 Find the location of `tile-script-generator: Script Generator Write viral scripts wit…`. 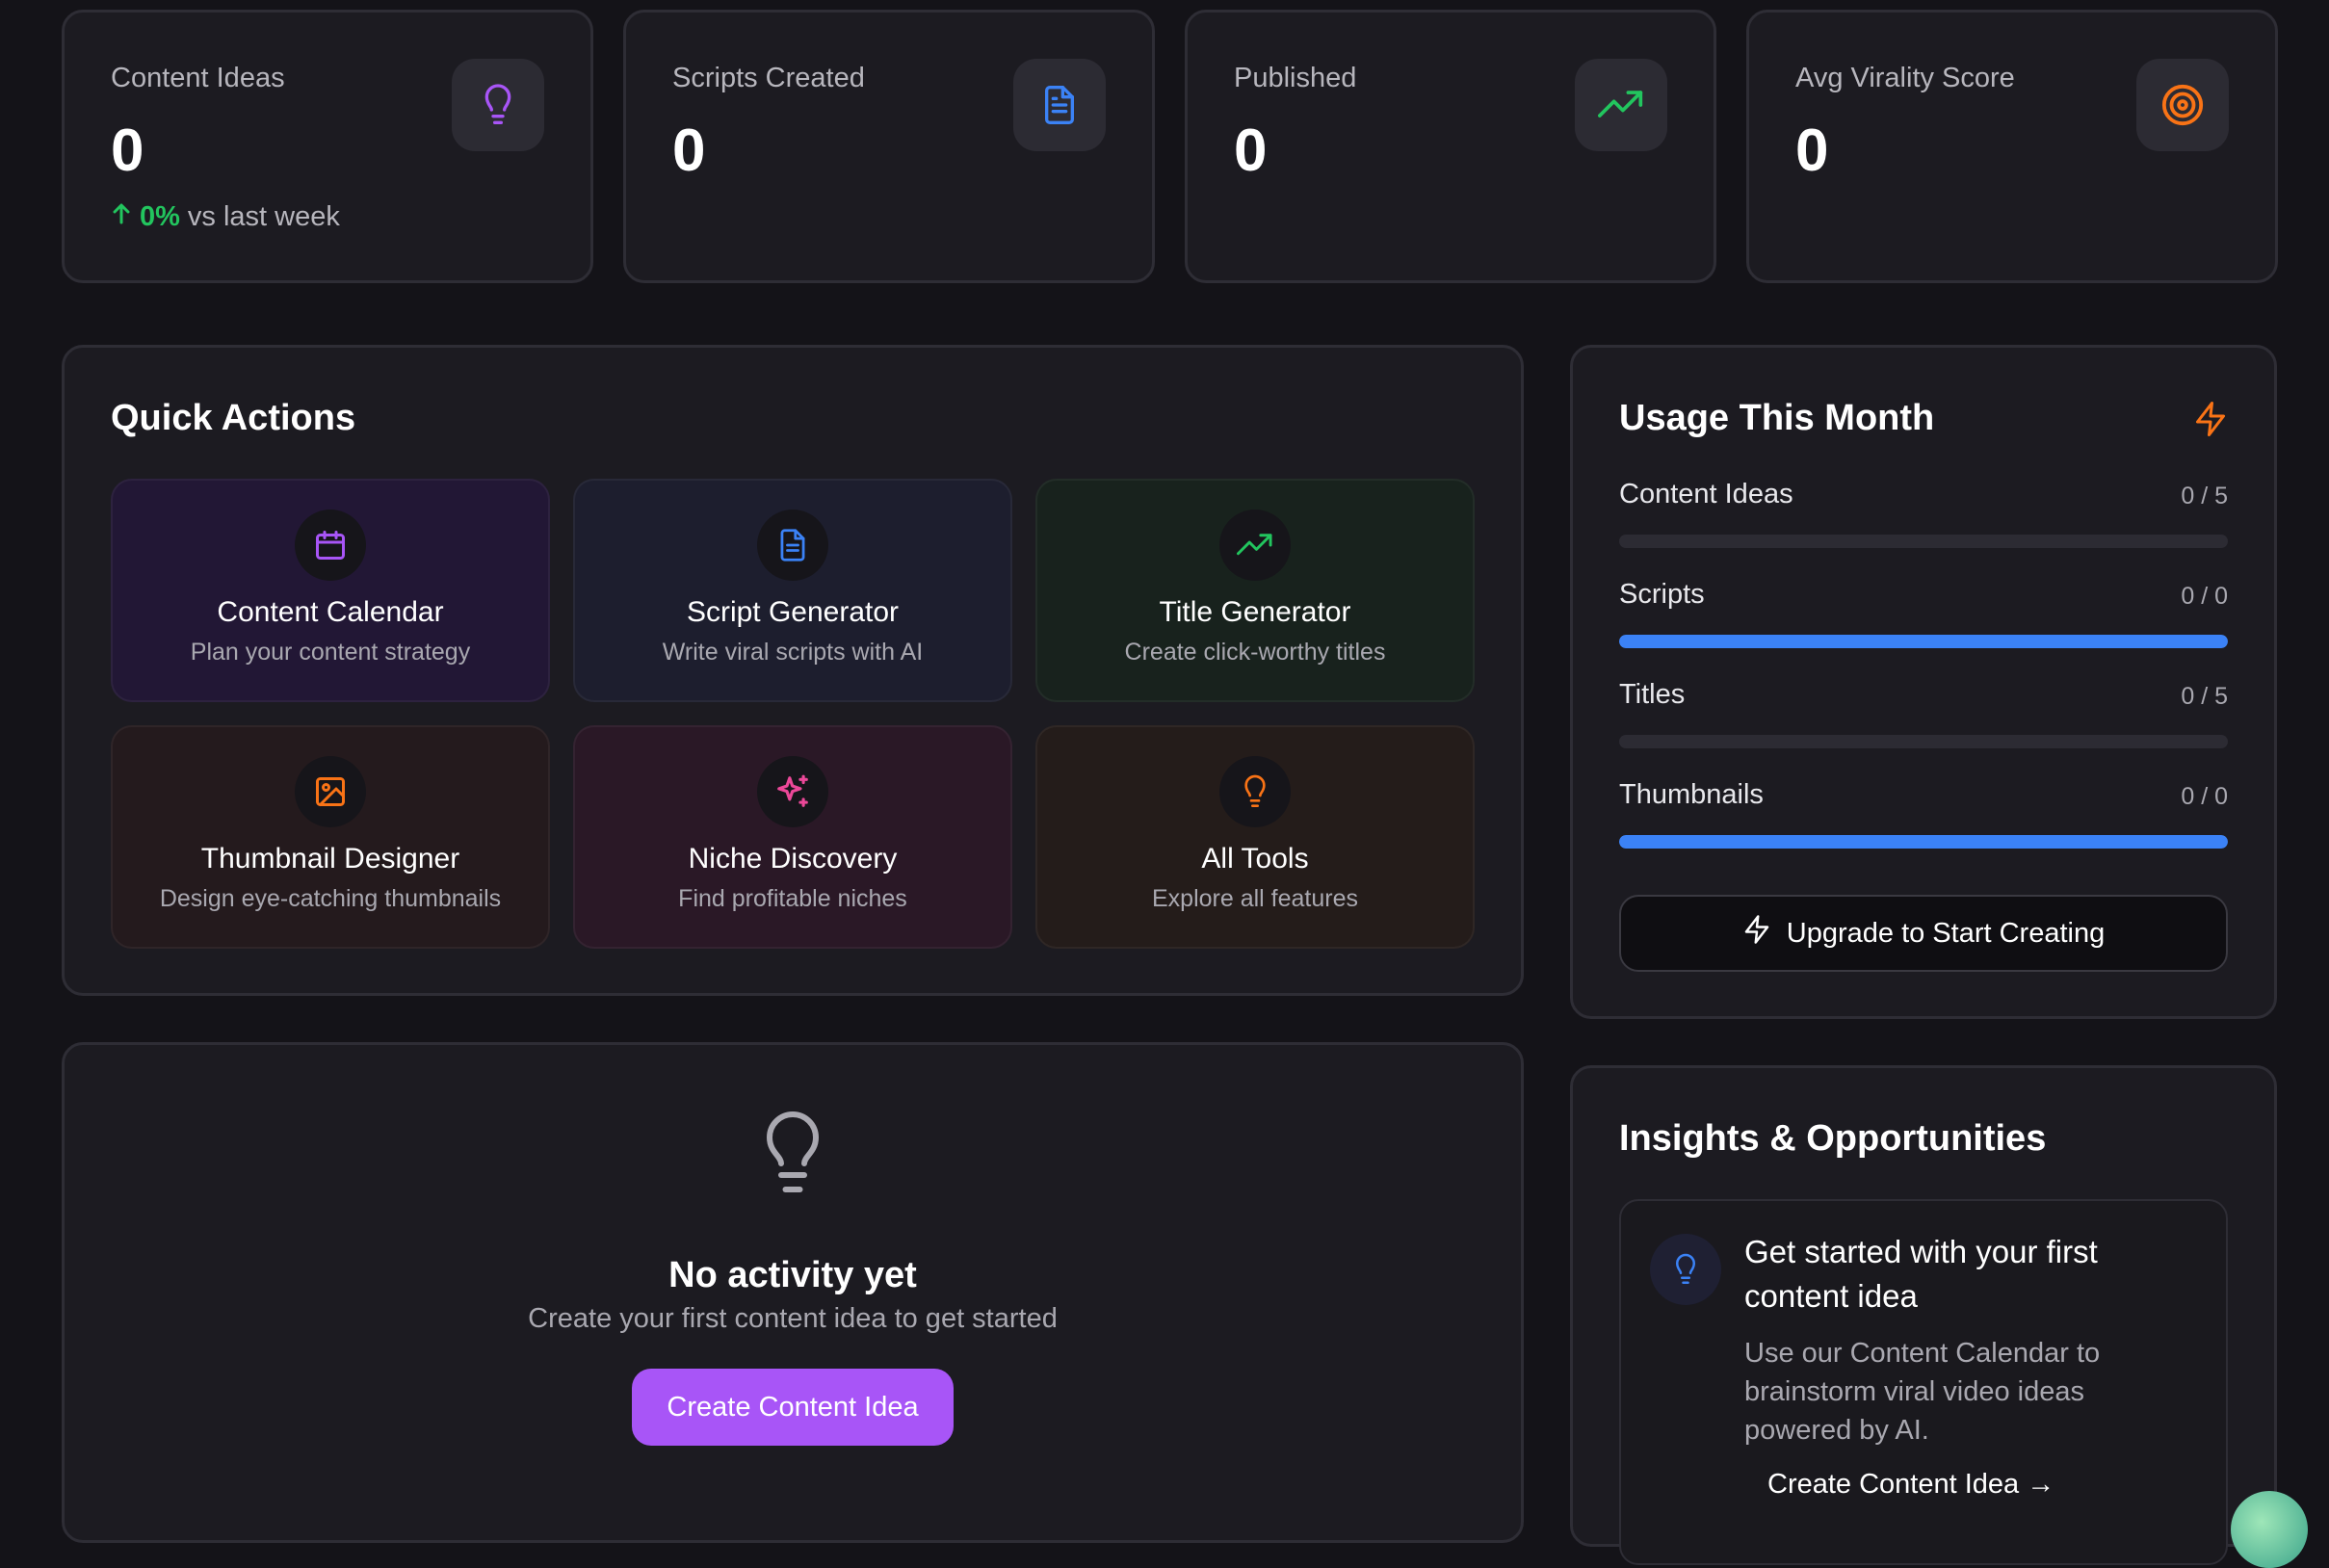

tile-script-generator: Script Generator Write viral scripts wit… is located at coordinates (792, 590).